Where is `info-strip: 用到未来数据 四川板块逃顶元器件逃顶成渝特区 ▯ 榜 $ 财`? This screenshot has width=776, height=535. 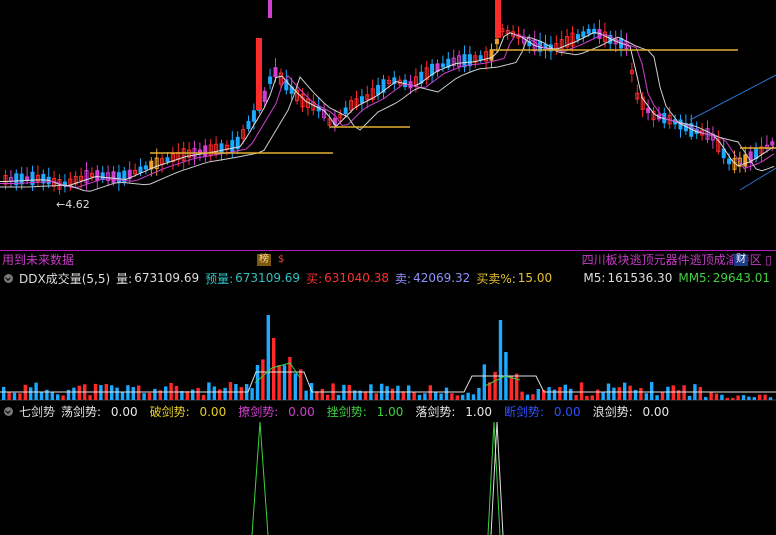
info-strip: 用到未来数据 四川板块逃顶元器件逃顶成渝特区 ▯ 榜 $ 财 is located at coordinates (388, 259).